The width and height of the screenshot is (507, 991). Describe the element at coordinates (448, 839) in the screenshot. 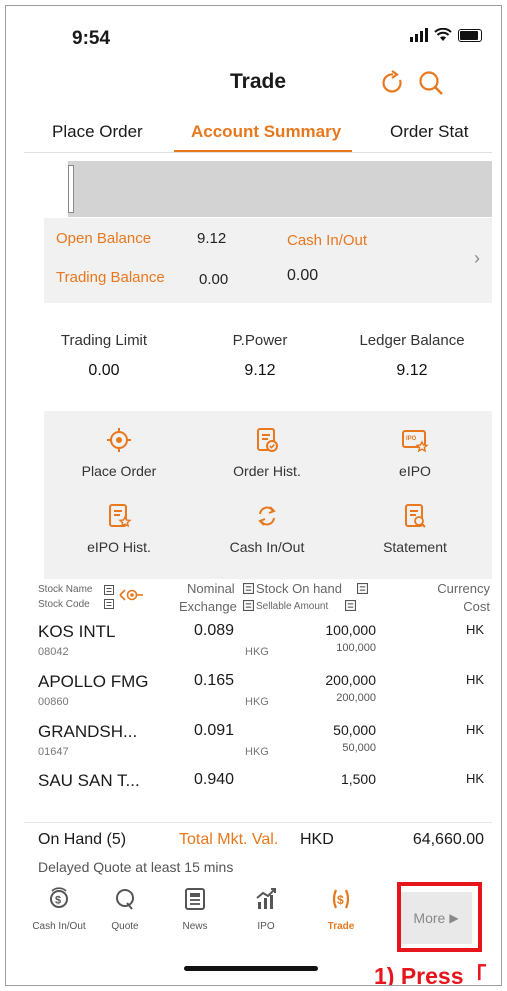

I see `total-mkt-val: 64,660.00` at that location.